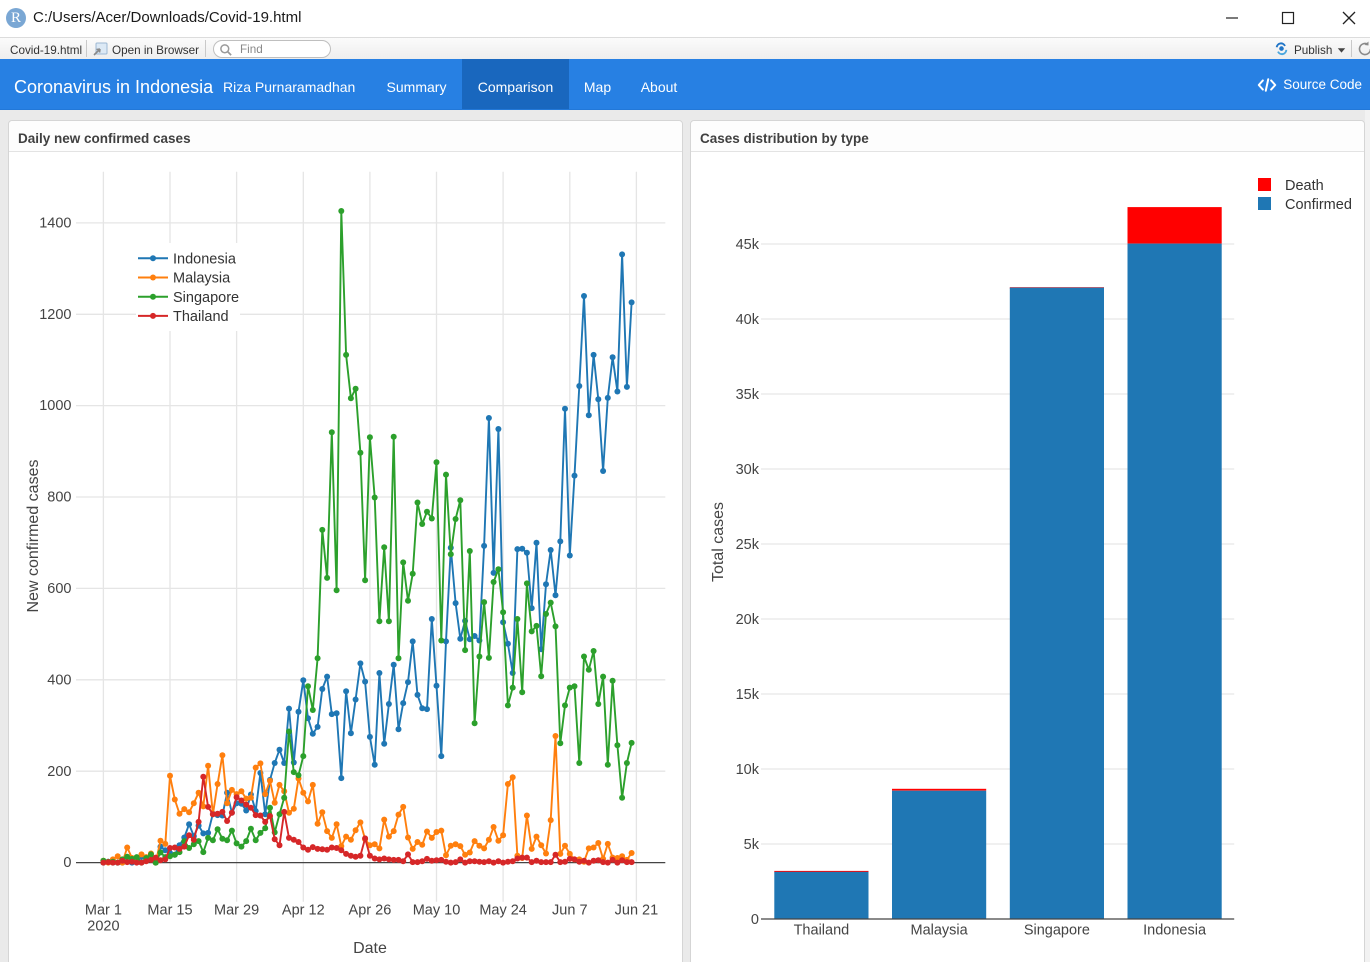  What do you see at coordinates (1318, 205) in the screenshot?
I see `svg-text: Confirmed` at bounding box center [1318, 205].